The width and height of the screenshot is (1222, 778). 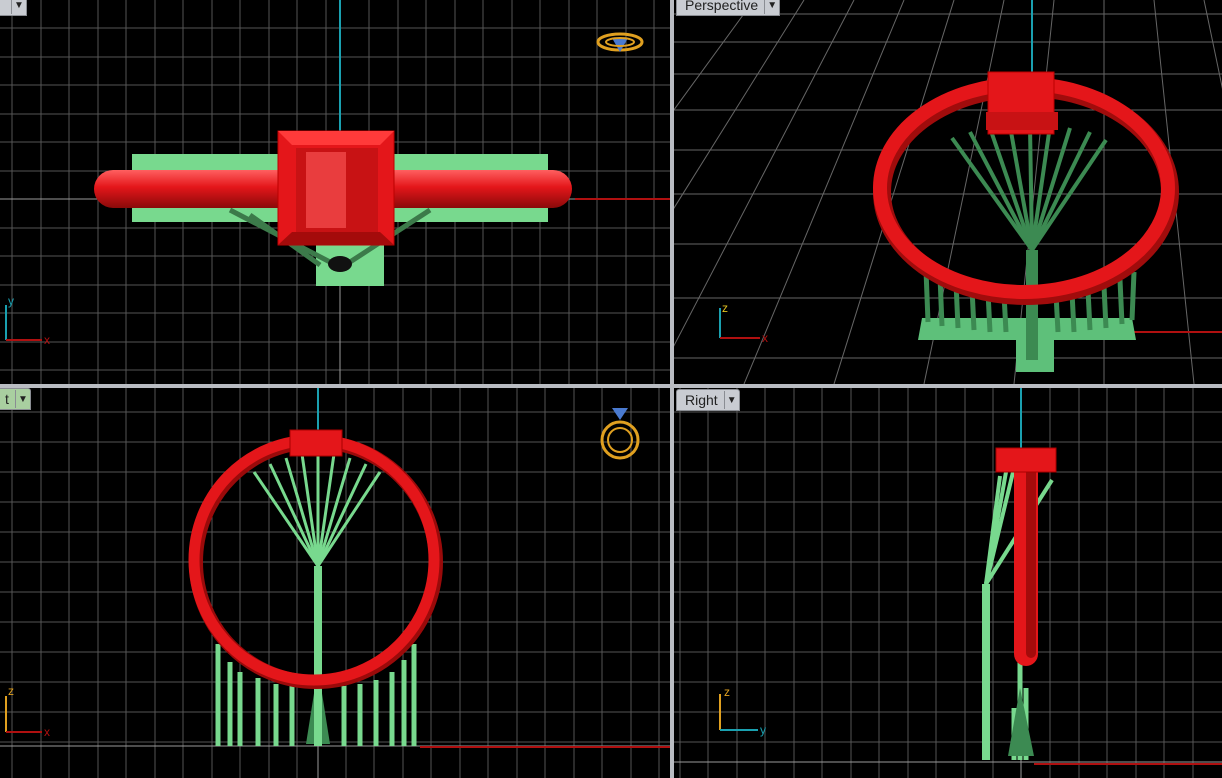 I want to click on ring-band-shade, so click(x=1031, y=563).